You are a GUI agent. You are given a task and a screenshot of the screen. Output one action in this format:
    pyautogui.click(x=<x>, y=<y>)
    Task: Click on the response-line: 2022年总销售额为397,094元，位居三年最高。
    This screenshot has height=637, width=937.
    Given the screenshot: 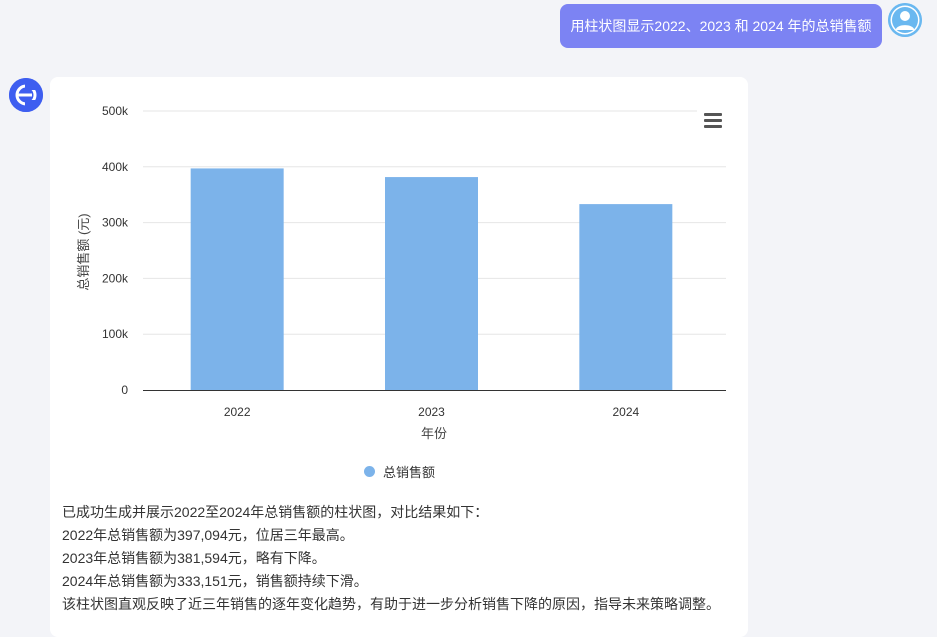 What is the action you would take?
    pyautogui.click(x=208, y=535)
    